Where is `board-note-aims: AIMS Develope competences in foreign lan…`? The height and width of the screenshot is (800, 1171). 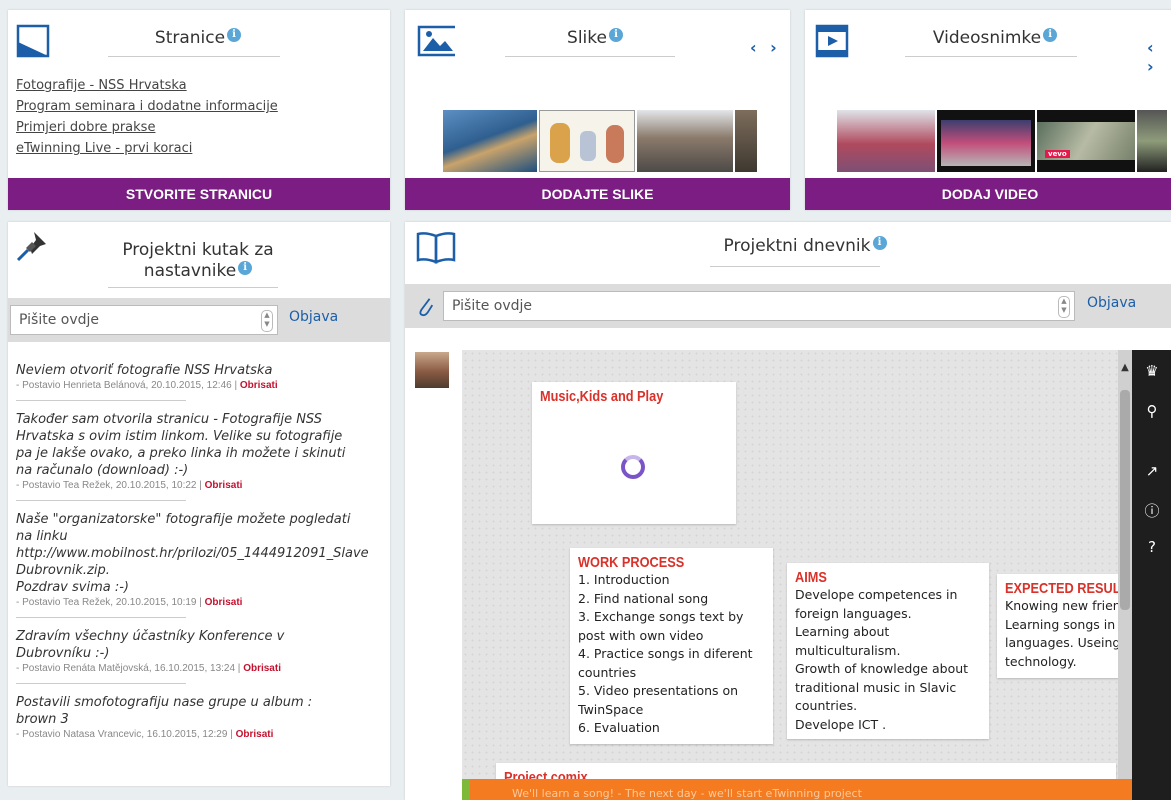
board-note-aims: AIMS Develope competences in foreign lan… is located at coordinates (888, 651).